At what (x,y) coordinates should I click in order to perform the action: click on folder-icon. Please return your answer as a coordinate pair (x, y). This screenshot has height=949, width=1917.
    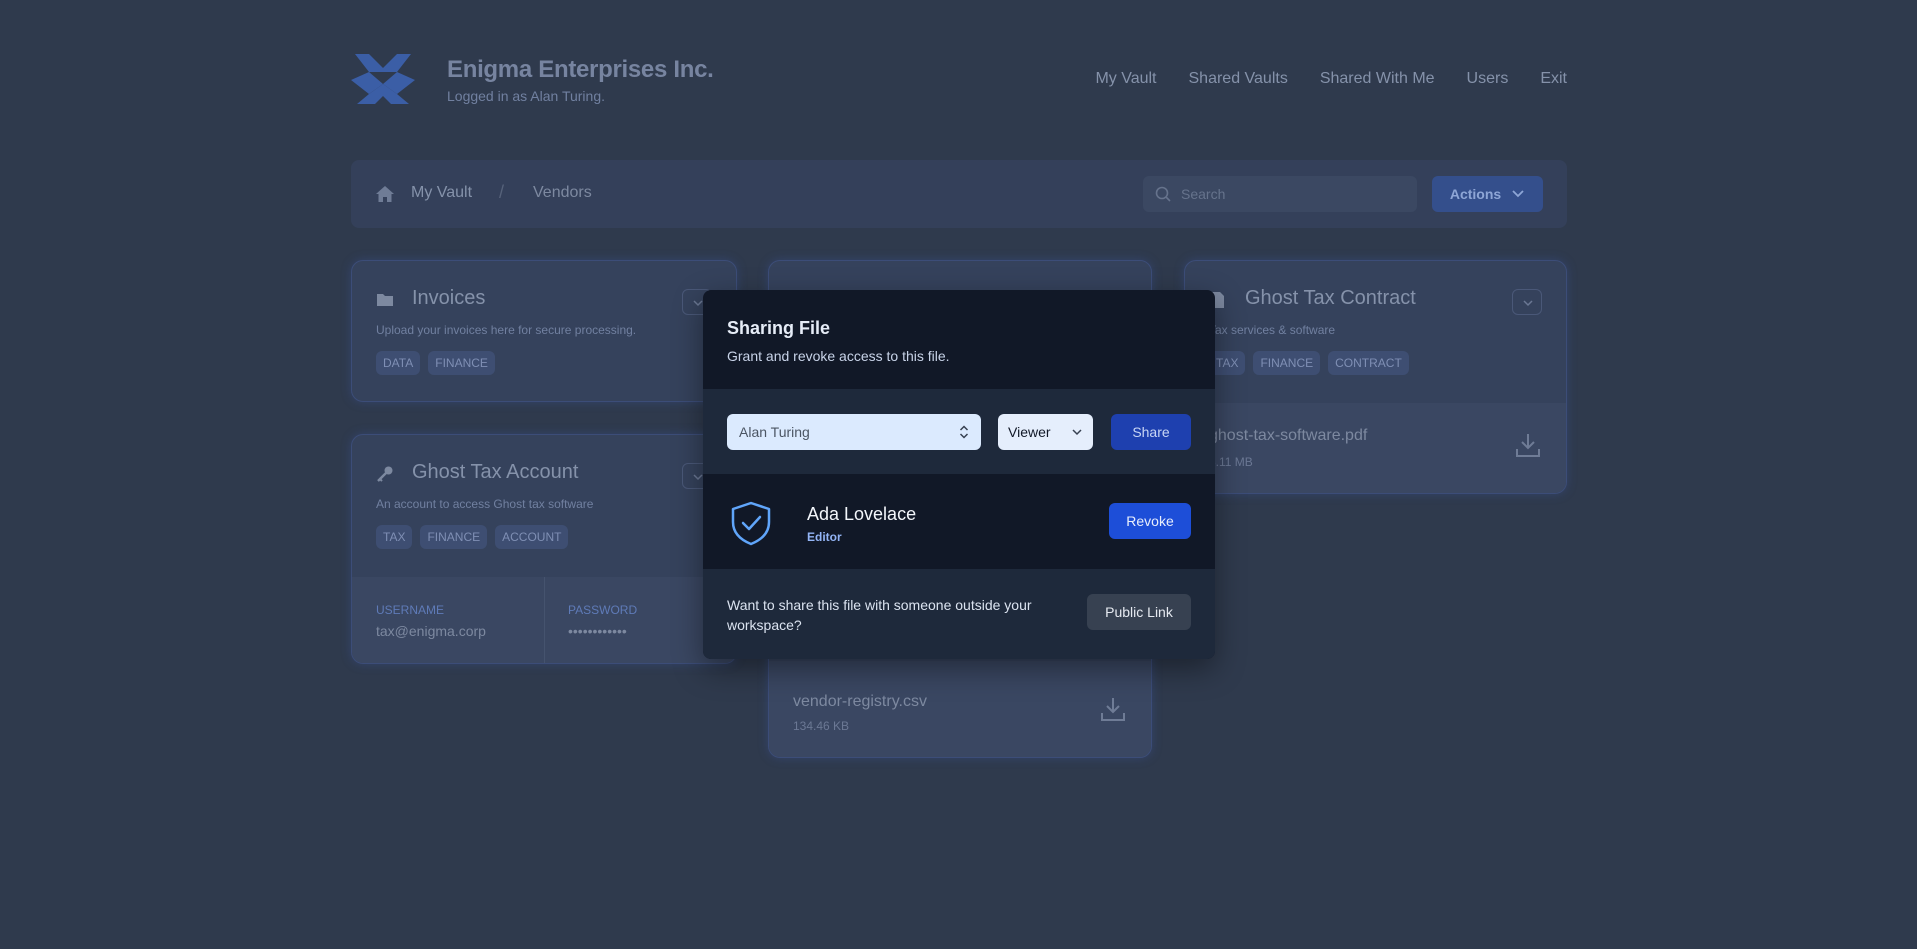
    Looking at the image, I should click on (385, 300).